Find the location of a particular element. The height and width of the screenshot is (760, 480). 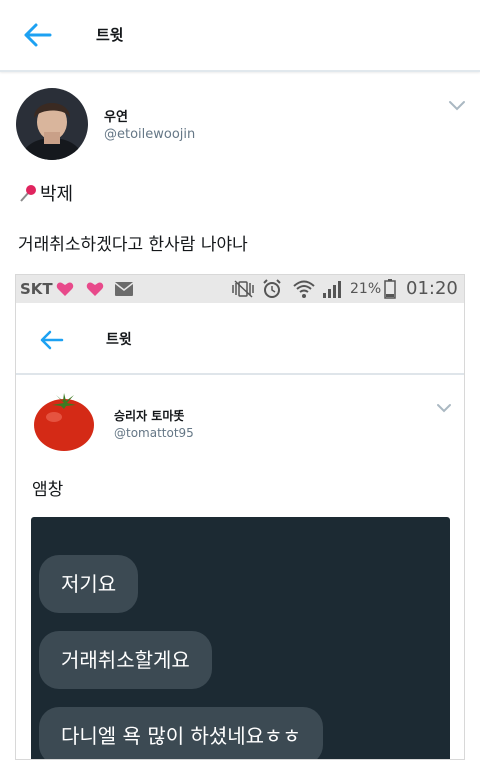

avatar is located at coordinates (52, 124).